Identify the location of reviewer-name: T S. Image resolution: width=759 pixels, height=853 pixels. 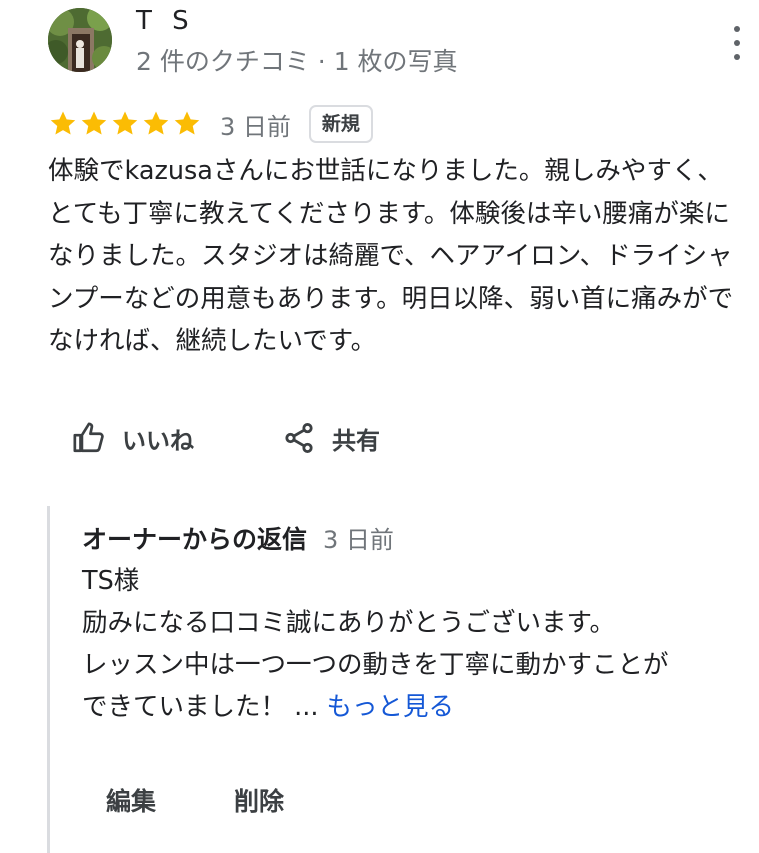
(165, 21).